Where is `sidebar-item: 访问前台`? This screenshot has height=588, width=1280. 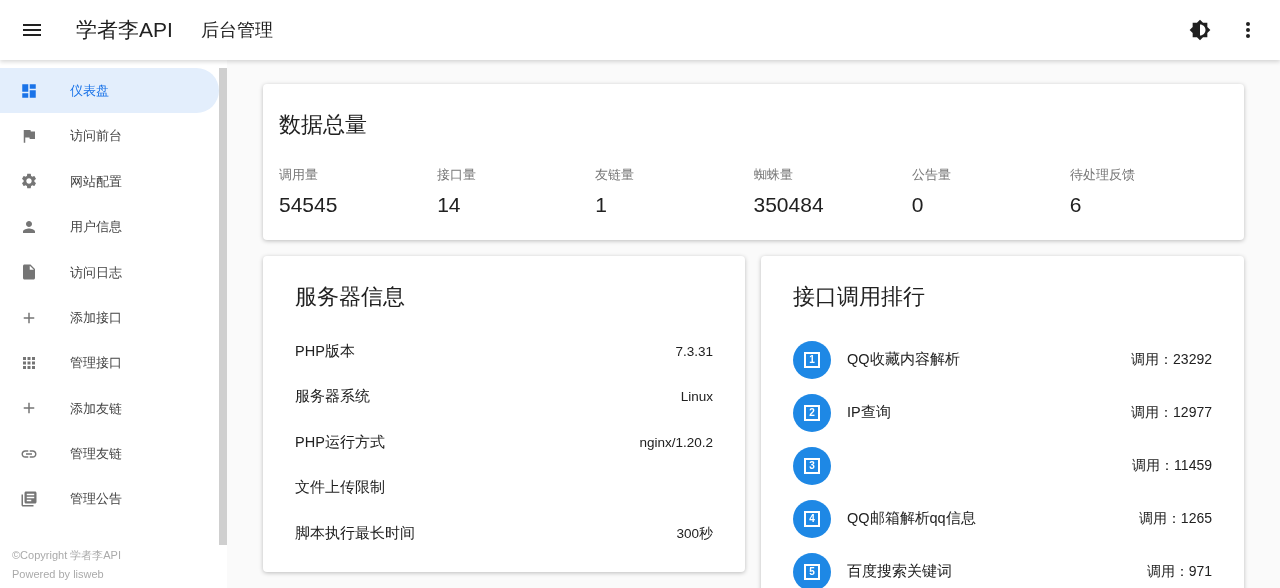
sidebar-item: 访问前台 is located at coordinates (109, 136).